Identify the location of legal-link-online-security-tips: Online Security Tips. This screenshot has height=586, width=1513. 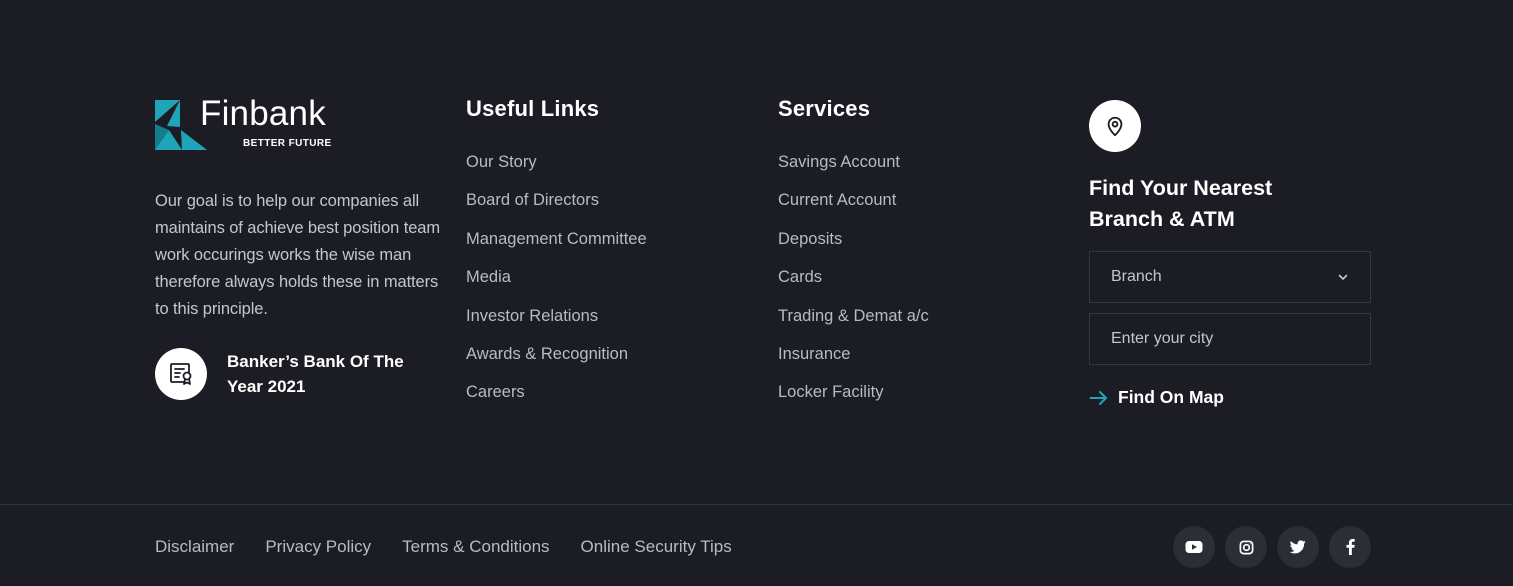
(656, 547).